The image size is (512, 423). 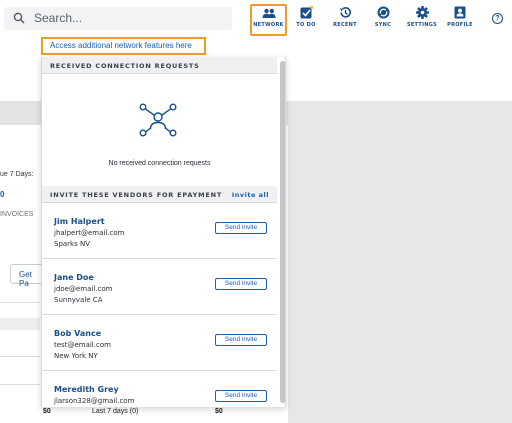 I want to click on empty-state-text: No received connection requests, so click(x=159, y=163).